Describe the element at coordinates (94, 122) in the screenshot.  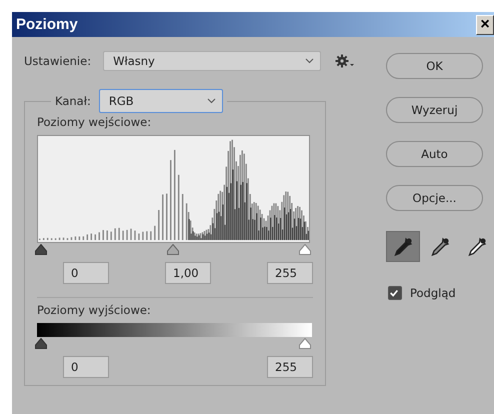
I see `input-levels-label: Poziomy wejściowe:` at that location.